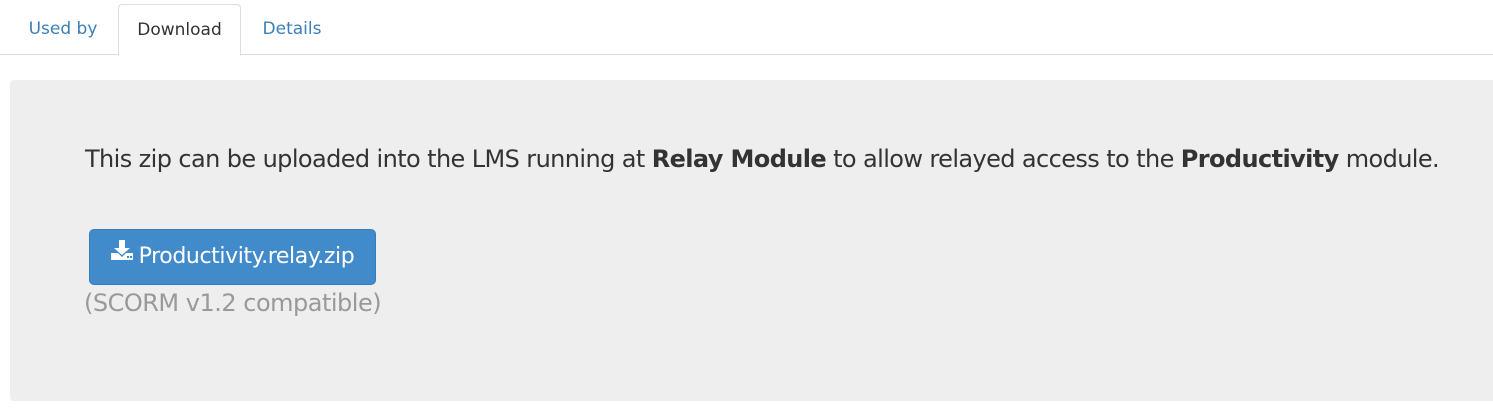 This screenshot has width=1493, height=410. What do you see at coordinates (1003, 159) in the screenshot?
I see `description-text-2: to allow relayed access to the` at bounding box center [1003, 159].